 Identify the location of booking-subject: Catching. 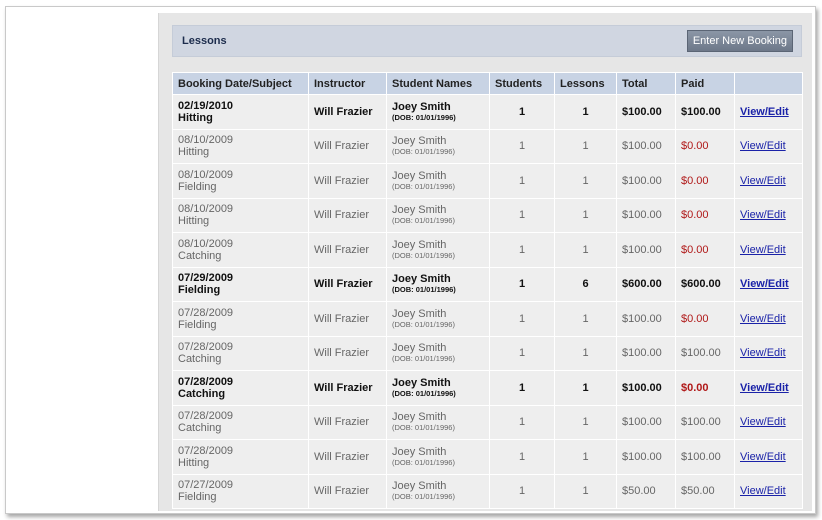
(200, 359).